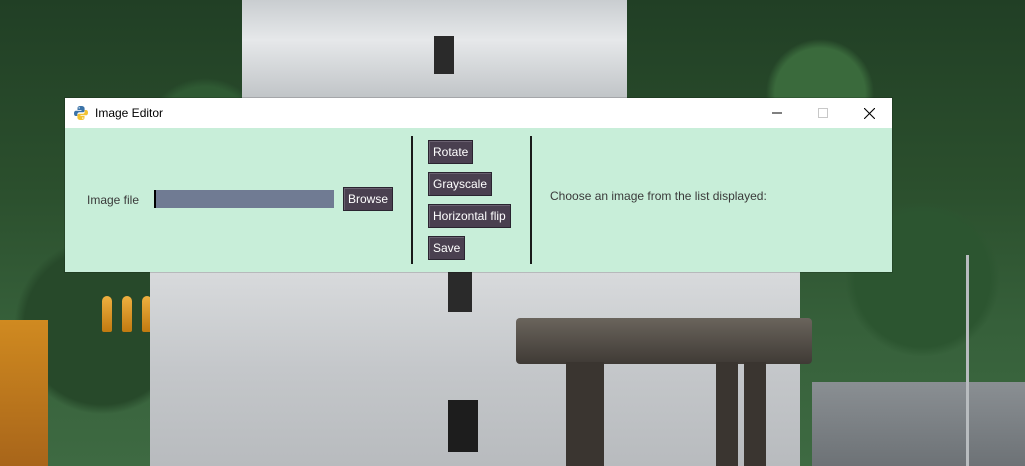  I want to click on rotate-button: Rotate, so click(451, 152).